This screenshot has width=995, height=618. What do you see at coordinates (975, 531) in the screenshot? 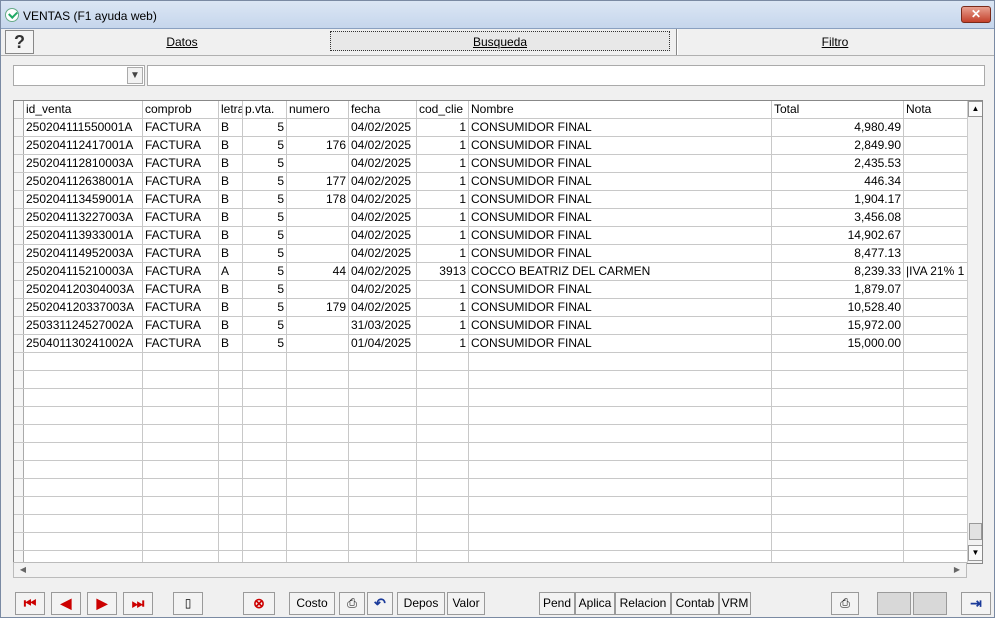
I see `scroll-thumb` at bounding box center [975, 531].